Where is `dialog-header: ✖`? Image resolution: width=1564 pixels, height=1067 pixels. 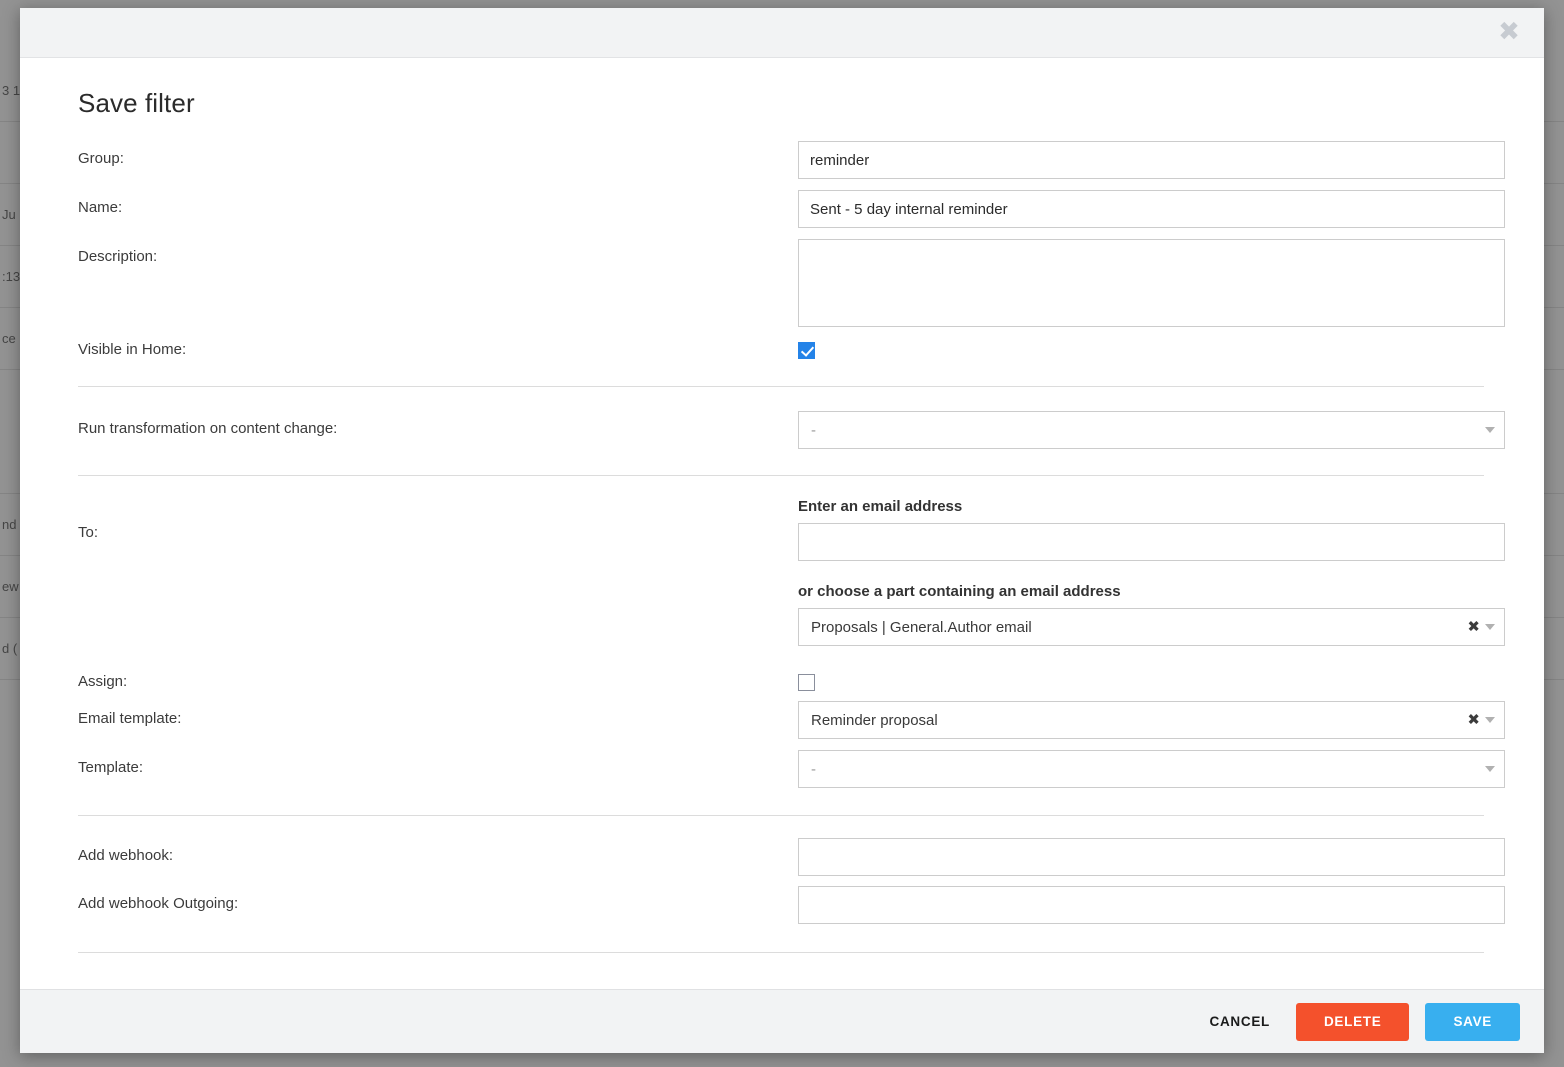 dialog-header: ✖ is located at coordinates (782, 33).